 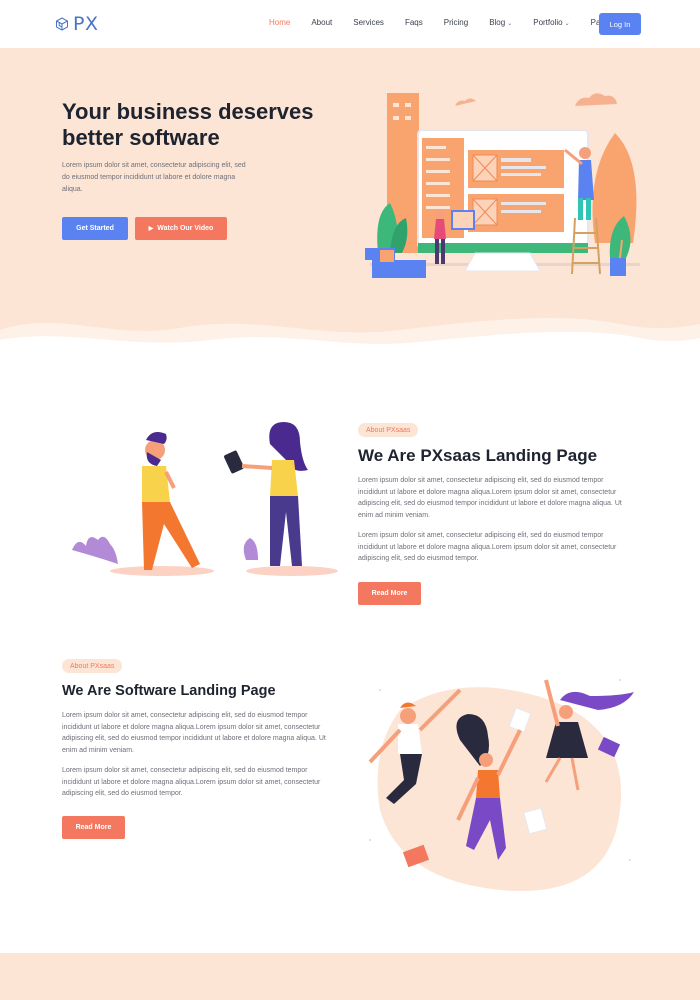 I want to click on nav-item-pricing: Pricing, so click(x=456, y=22).